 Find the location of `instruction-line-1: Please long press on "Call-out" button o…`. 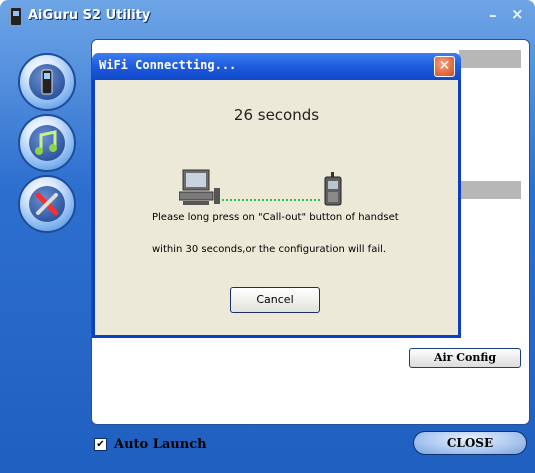

instruction-line-1: Please long press on "Call-out" button o… is located at coordinates (275, 217).